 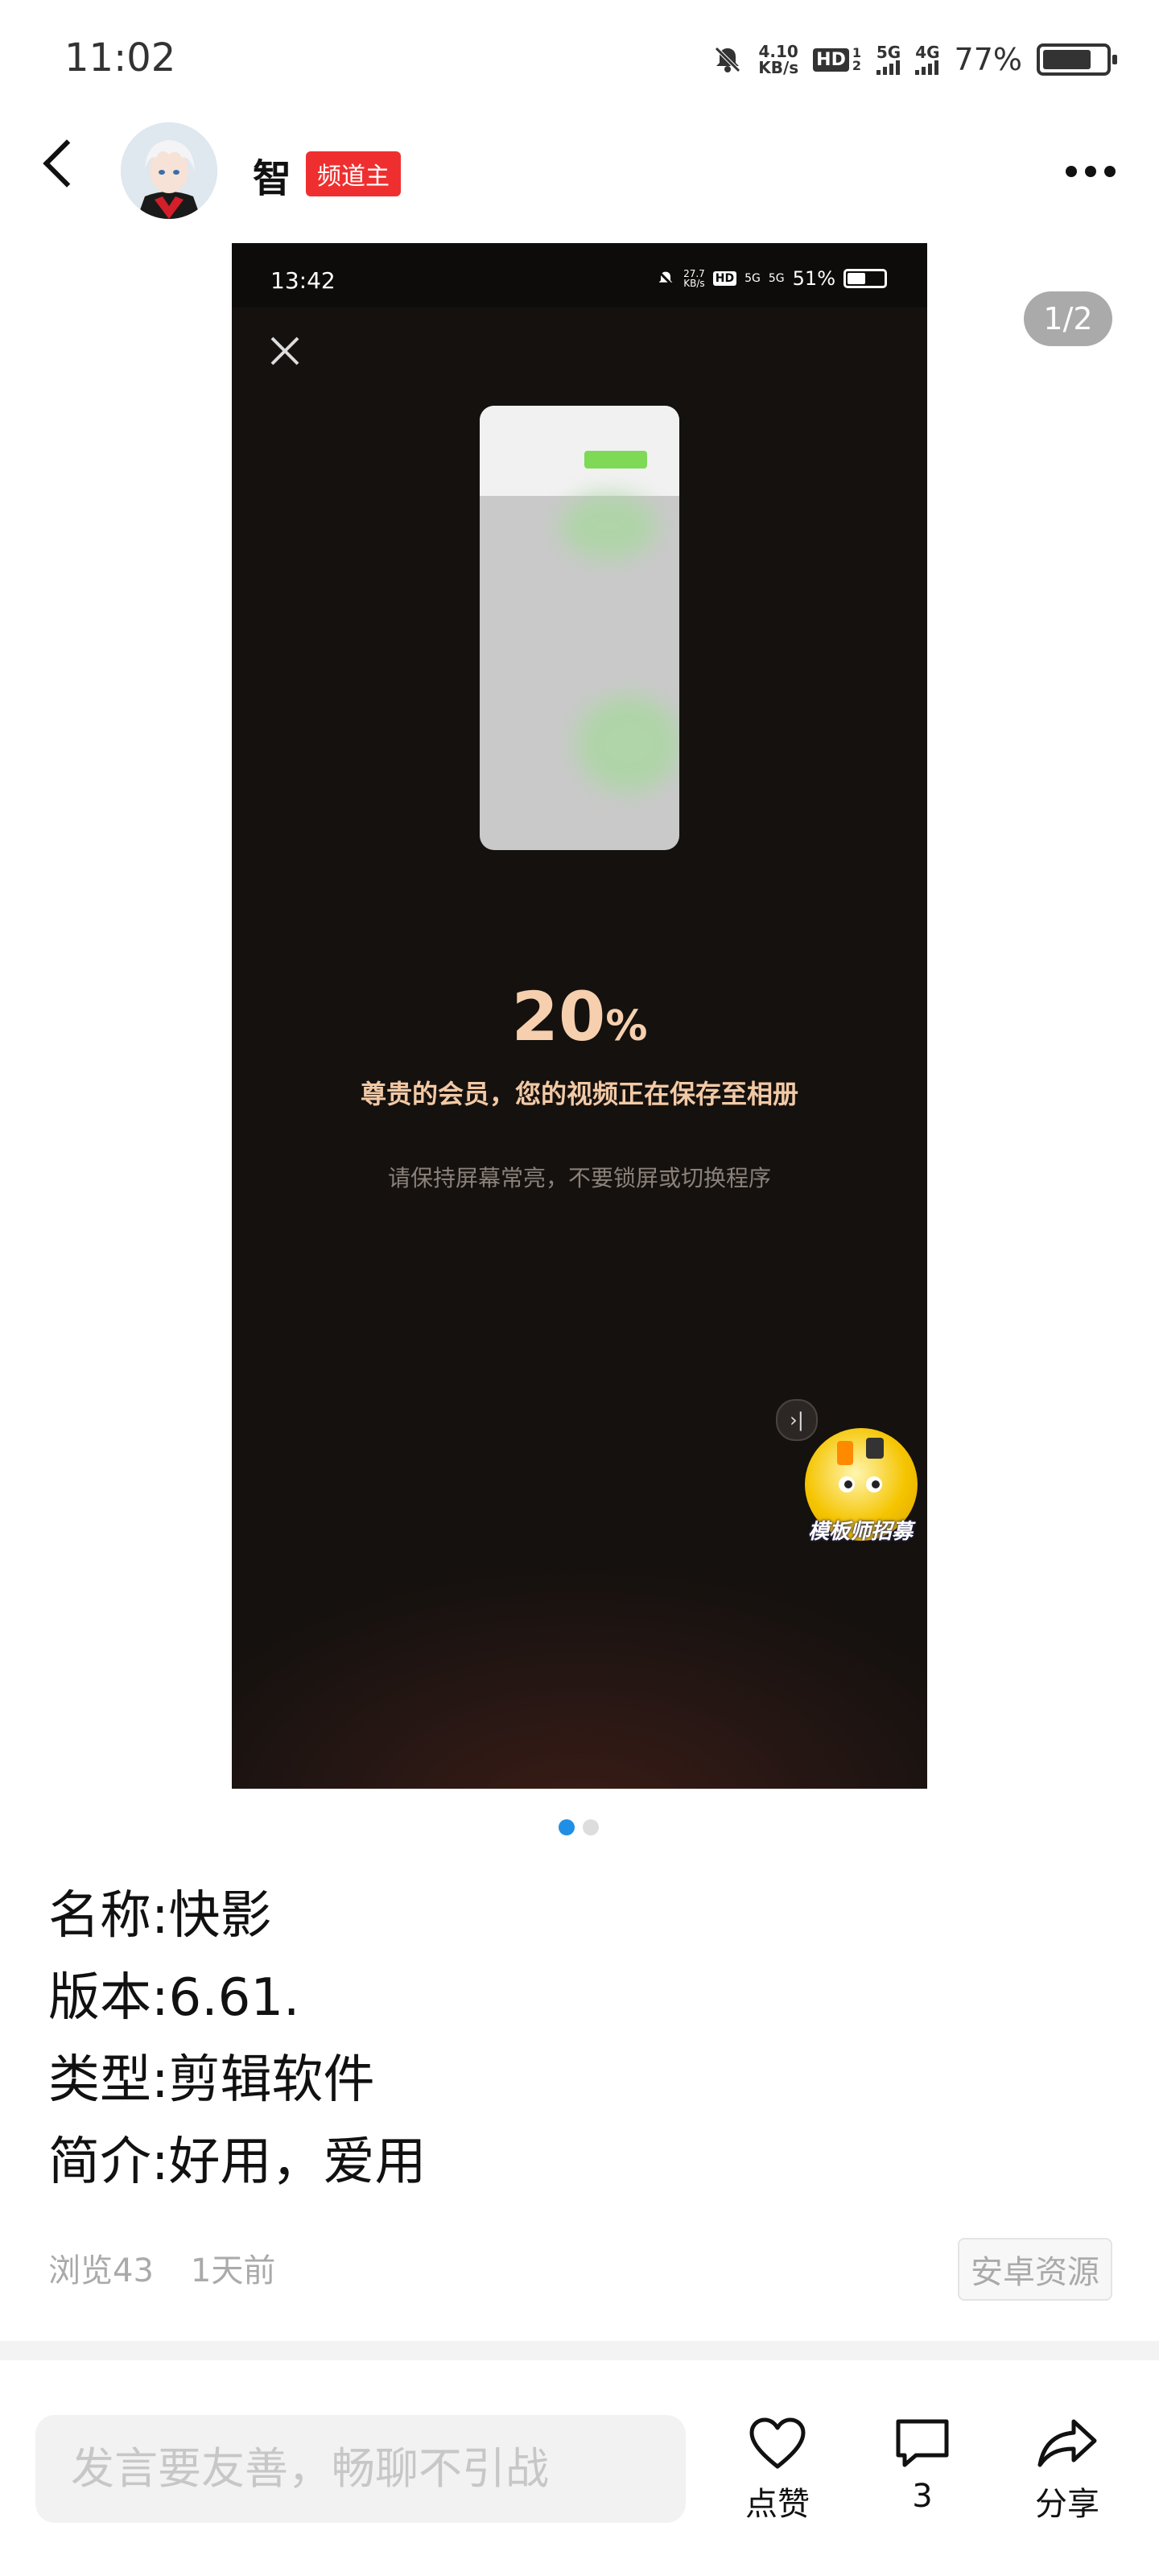 I want to click on category-tag: 安卓资源, so click(x=1035, y=2269).